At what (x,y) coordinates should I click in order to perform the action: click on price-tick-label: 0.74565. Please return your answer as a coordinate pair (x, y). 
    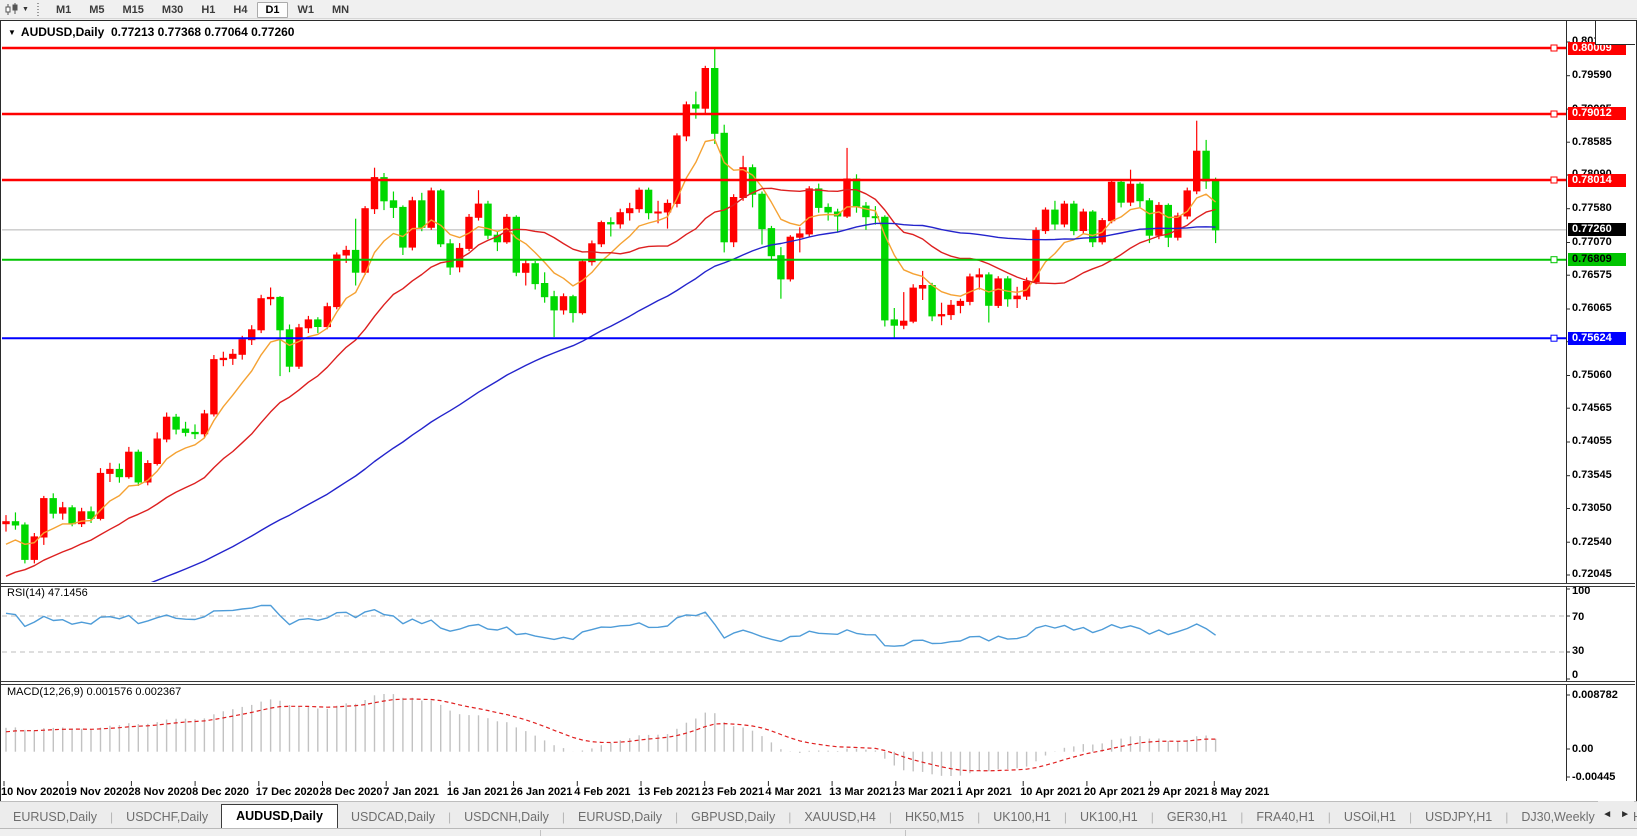
    Looking at the image, I should click on (1592, 407).